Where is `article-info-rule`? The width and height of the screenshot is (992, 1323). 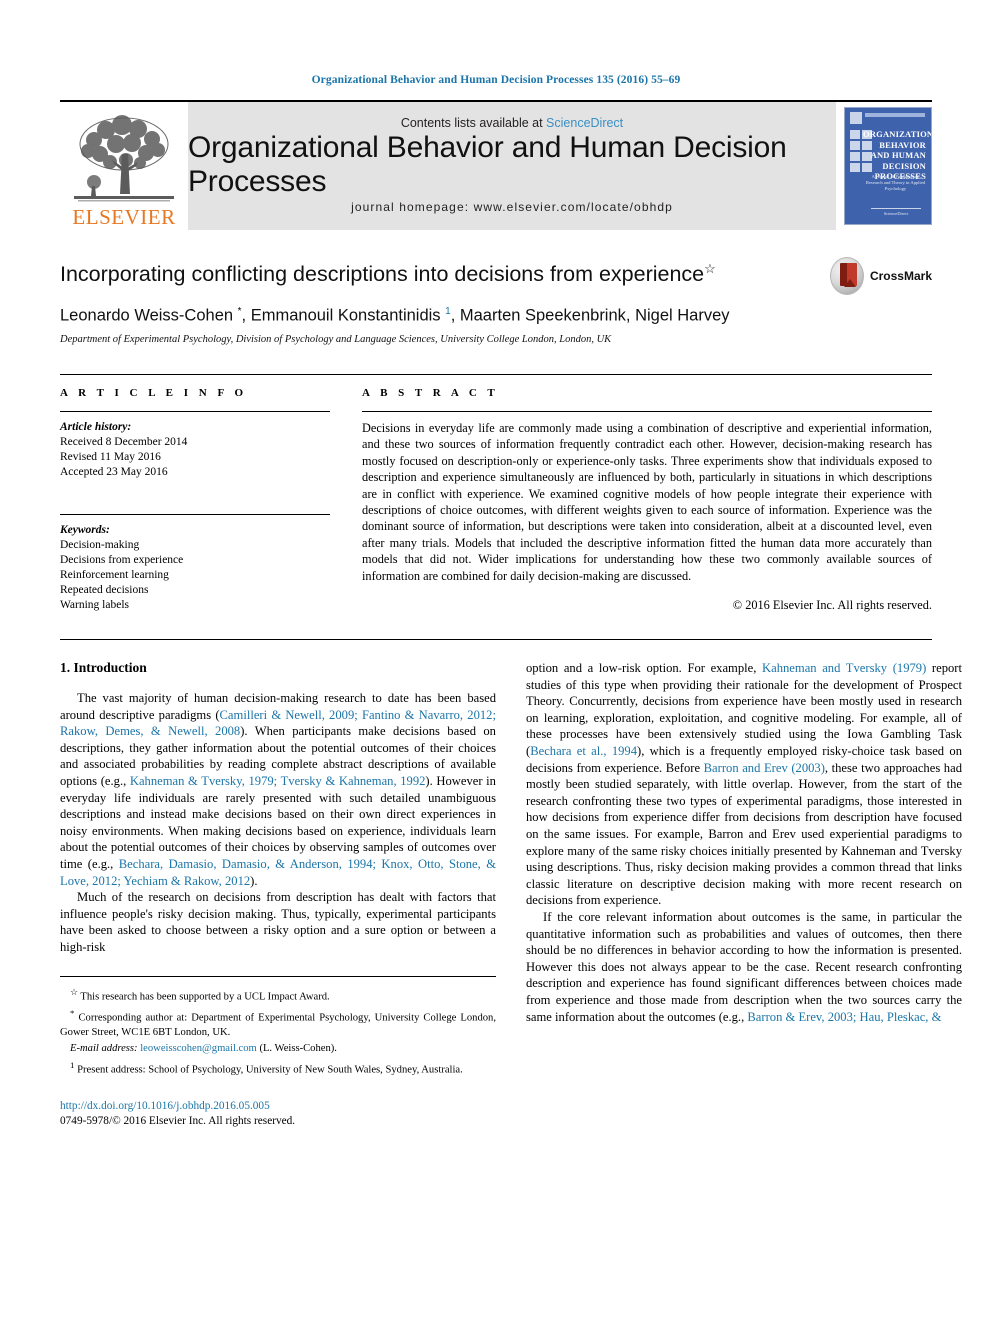 article-info-rule is located at coordinates (195, 411).